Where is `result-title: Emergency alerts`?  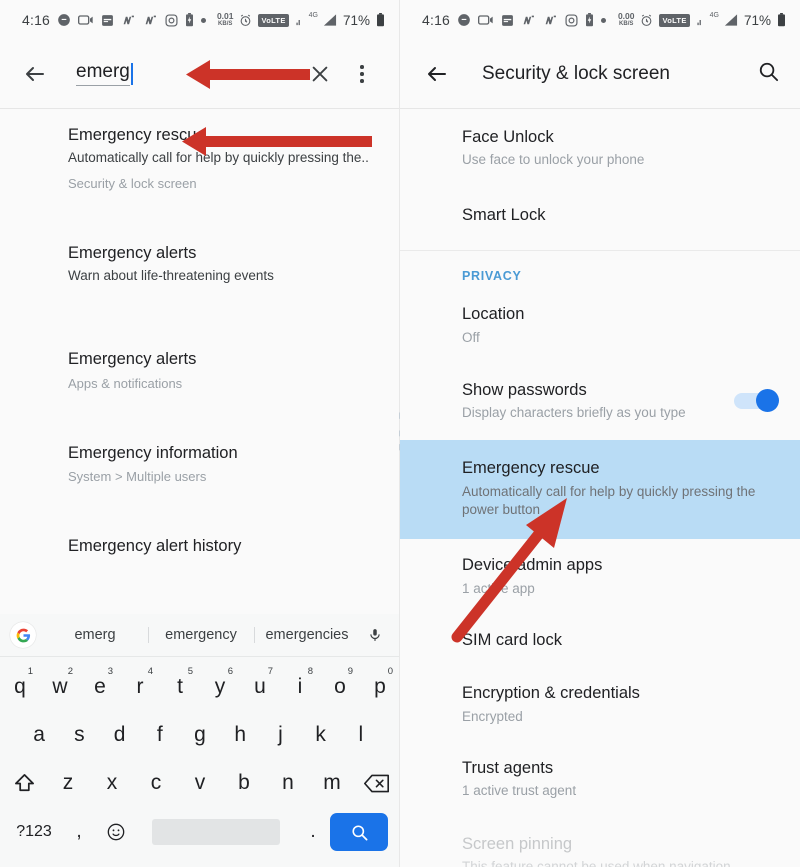
result-title: Emergency alerts is located at coordinates (132, 359).